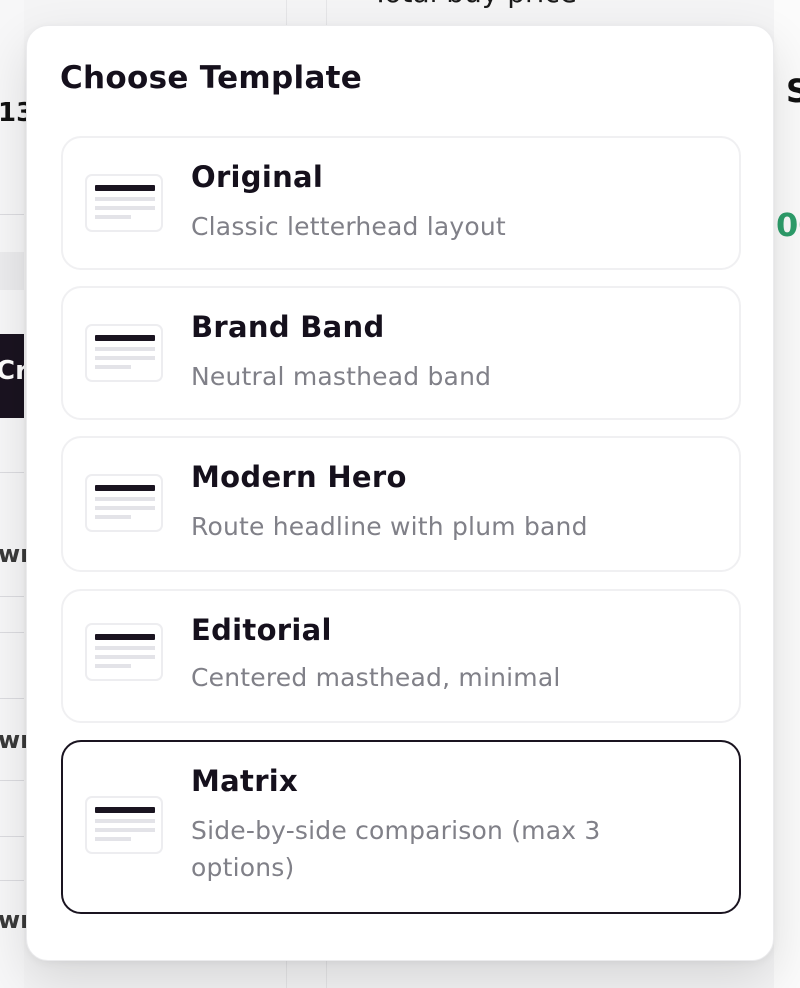 The image size is (800, 988). Describe the element at coordinates (211, 78) in the screenshot. I see `popover-title: Choose Template` at that location.